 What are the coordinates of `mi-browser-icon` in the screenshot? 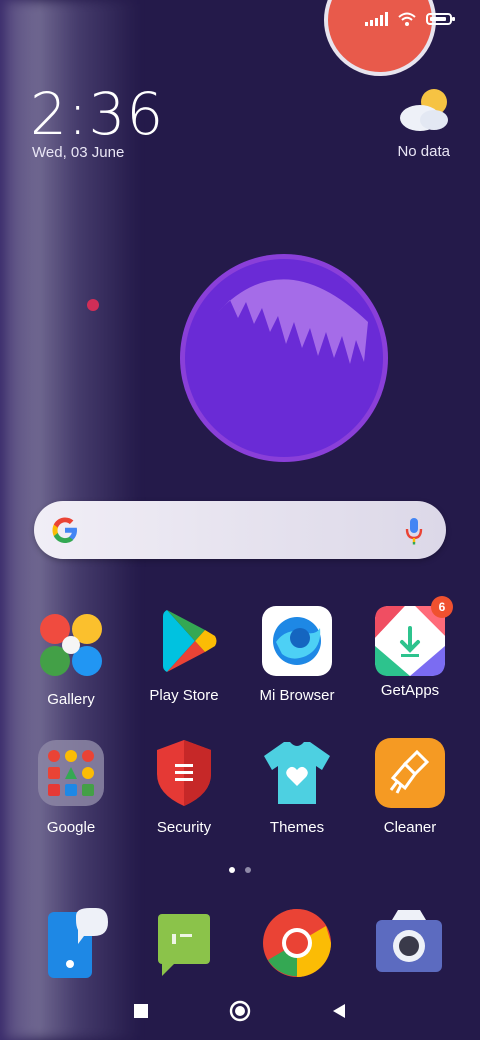 It's located at (297, 641).